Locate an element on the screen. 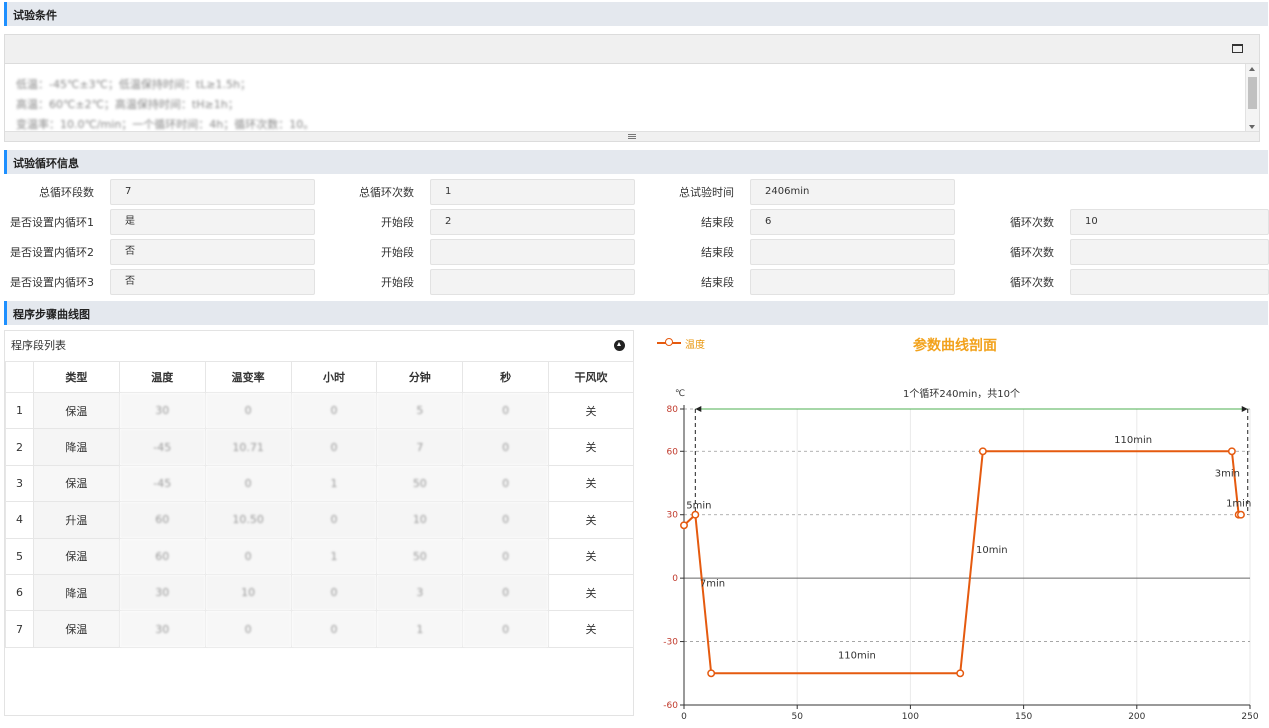  table-row: 3 保温 -45 0 1 50 0 关 is located at coordinates (319, 483).